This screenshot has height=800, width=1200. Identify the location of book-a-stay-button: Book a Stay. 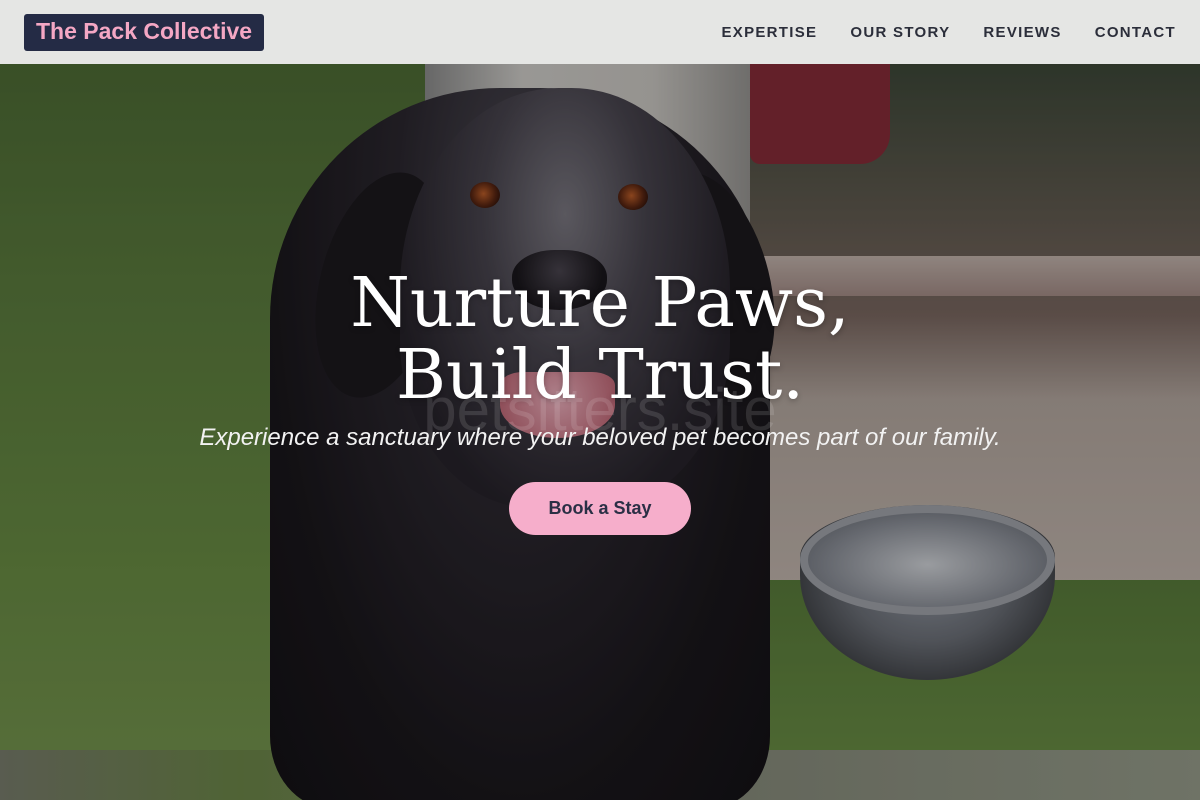
(600, 508).